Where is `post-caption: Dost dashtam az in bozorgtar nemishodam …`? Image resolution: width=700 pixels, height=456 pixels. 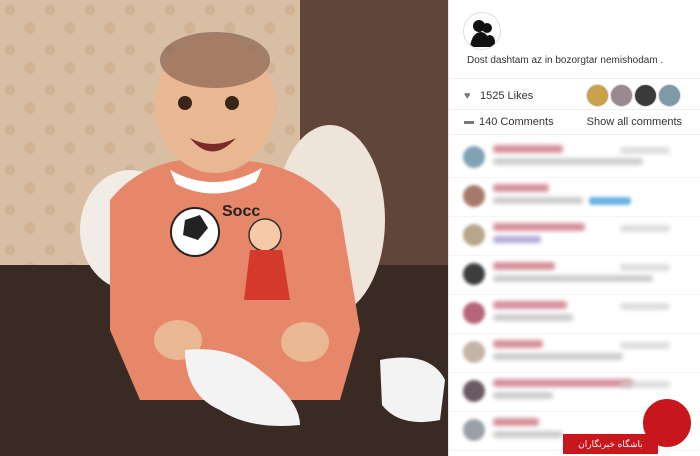
post-caption: Dost dashtam az in bozorgtar nemishodam … is located at coordinates (565, 60).